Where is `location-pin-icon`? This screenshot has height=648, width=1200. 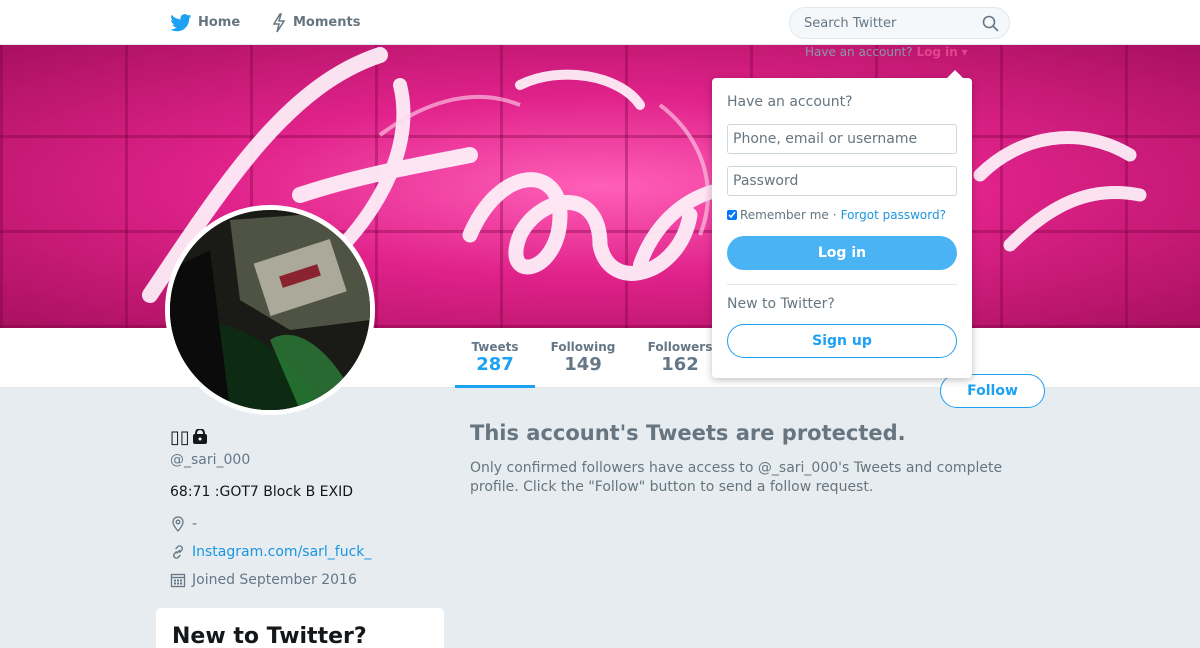
location-pin-icon is located at coordinates (178, 524).